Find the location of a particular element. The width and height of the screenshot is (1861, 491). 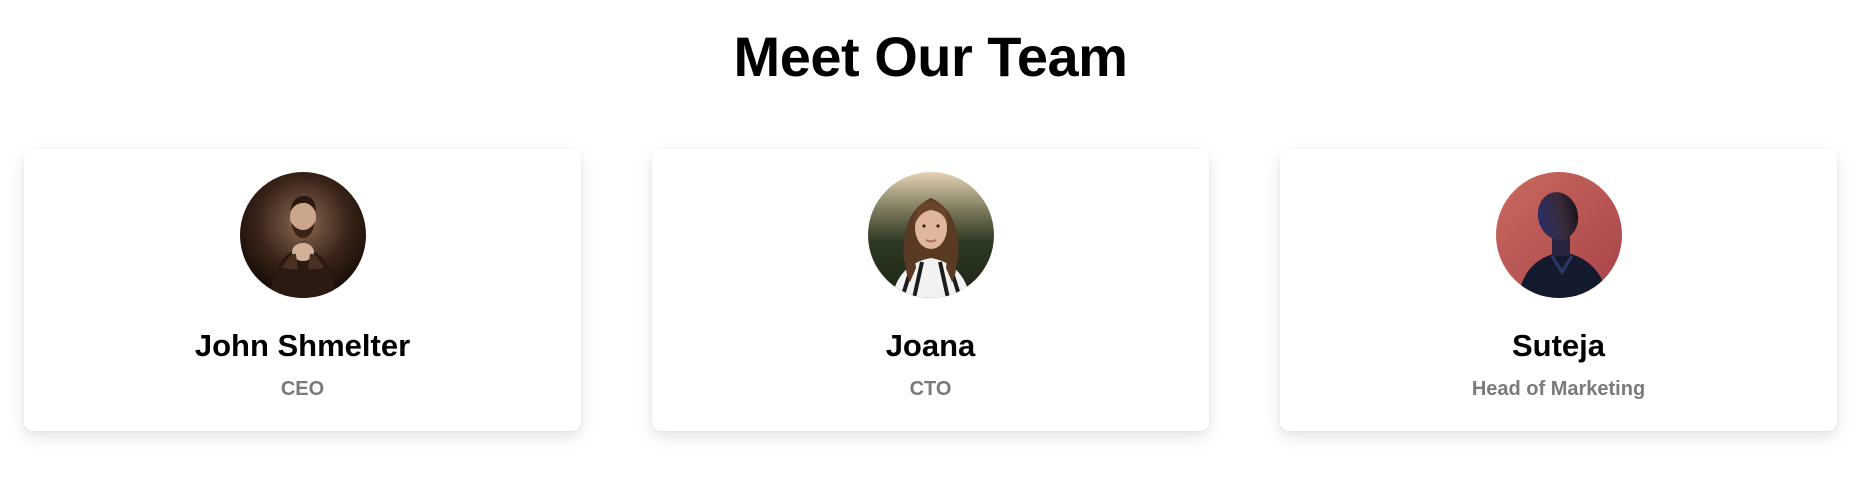

section-title: Meet Our Team is located at coordinates (930, 56).